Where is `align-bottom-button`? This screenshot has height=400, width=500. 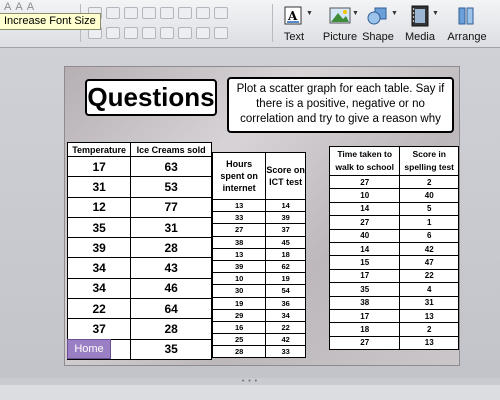 align-bottom-button is located at coordinates (203, 33).